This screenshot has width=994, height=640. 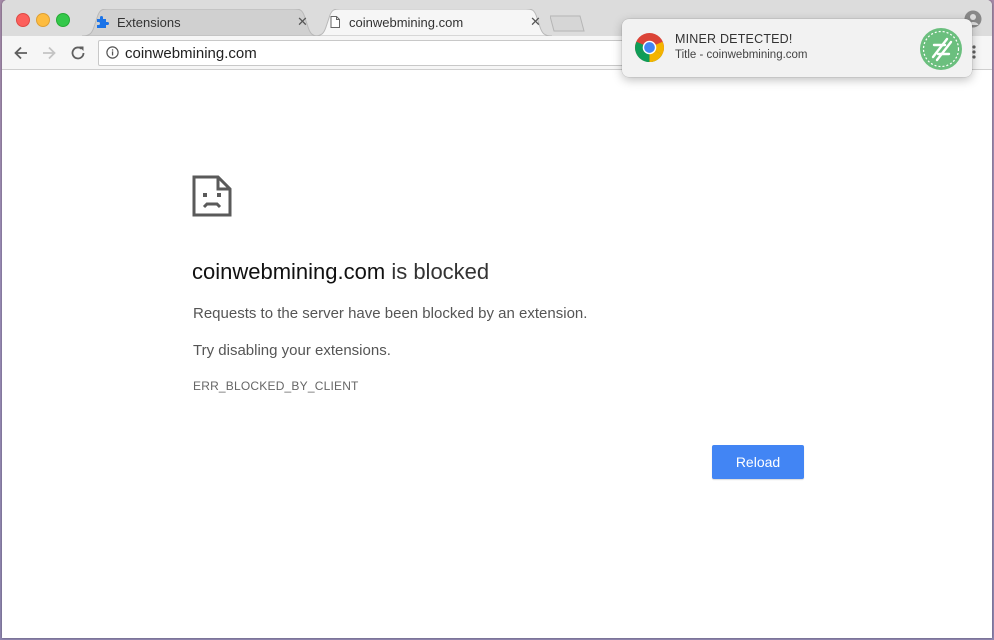 I want to click on tab-title: Extensions, so click(x=149, y=22).